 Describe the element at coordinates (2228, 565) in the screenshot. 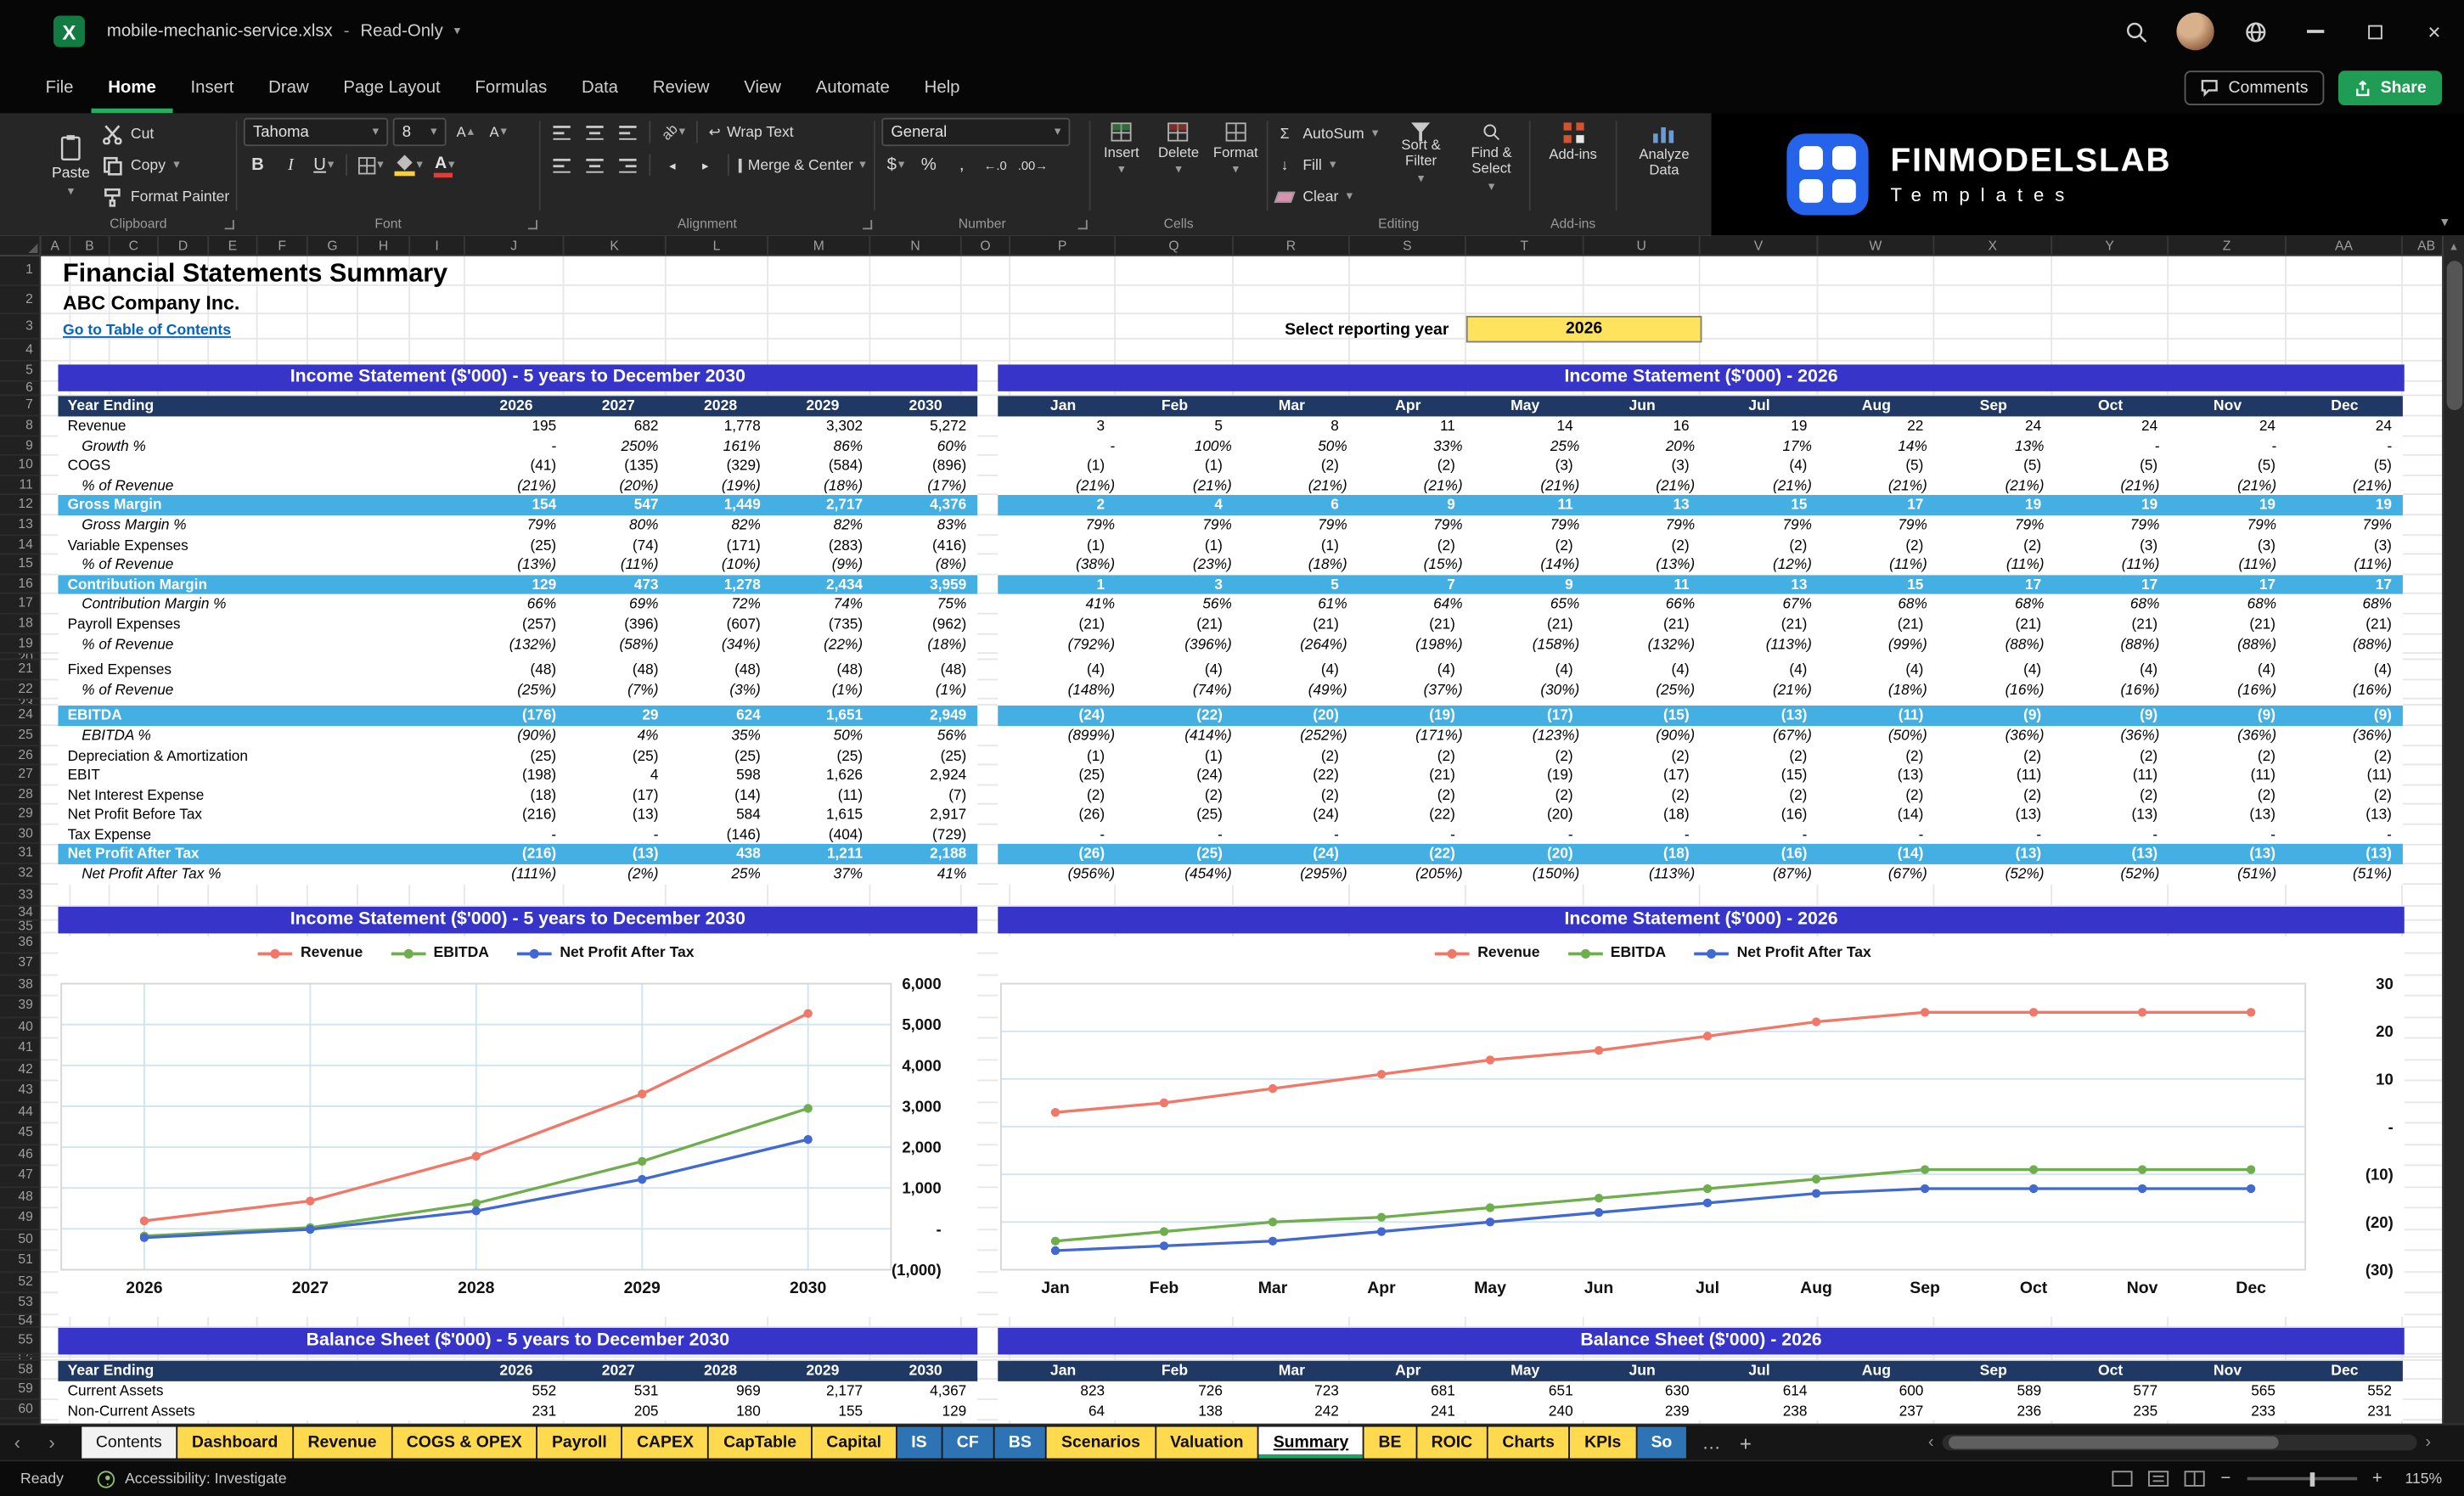

I see `cell: (11%)` at that location.